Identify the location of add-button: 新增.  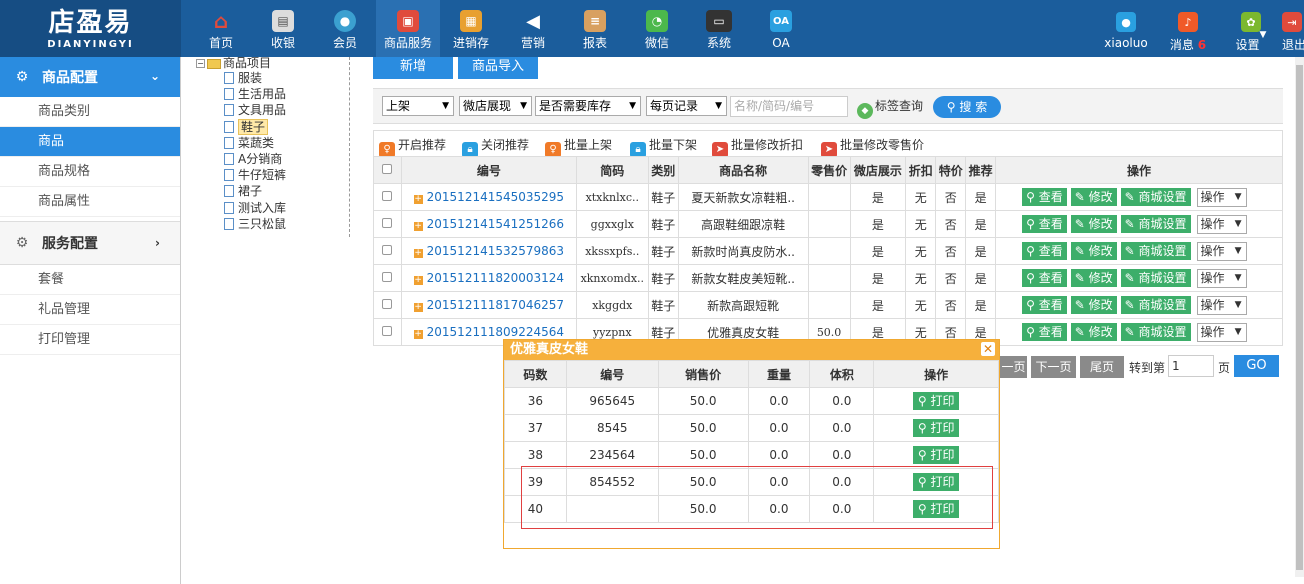
(413, 68).